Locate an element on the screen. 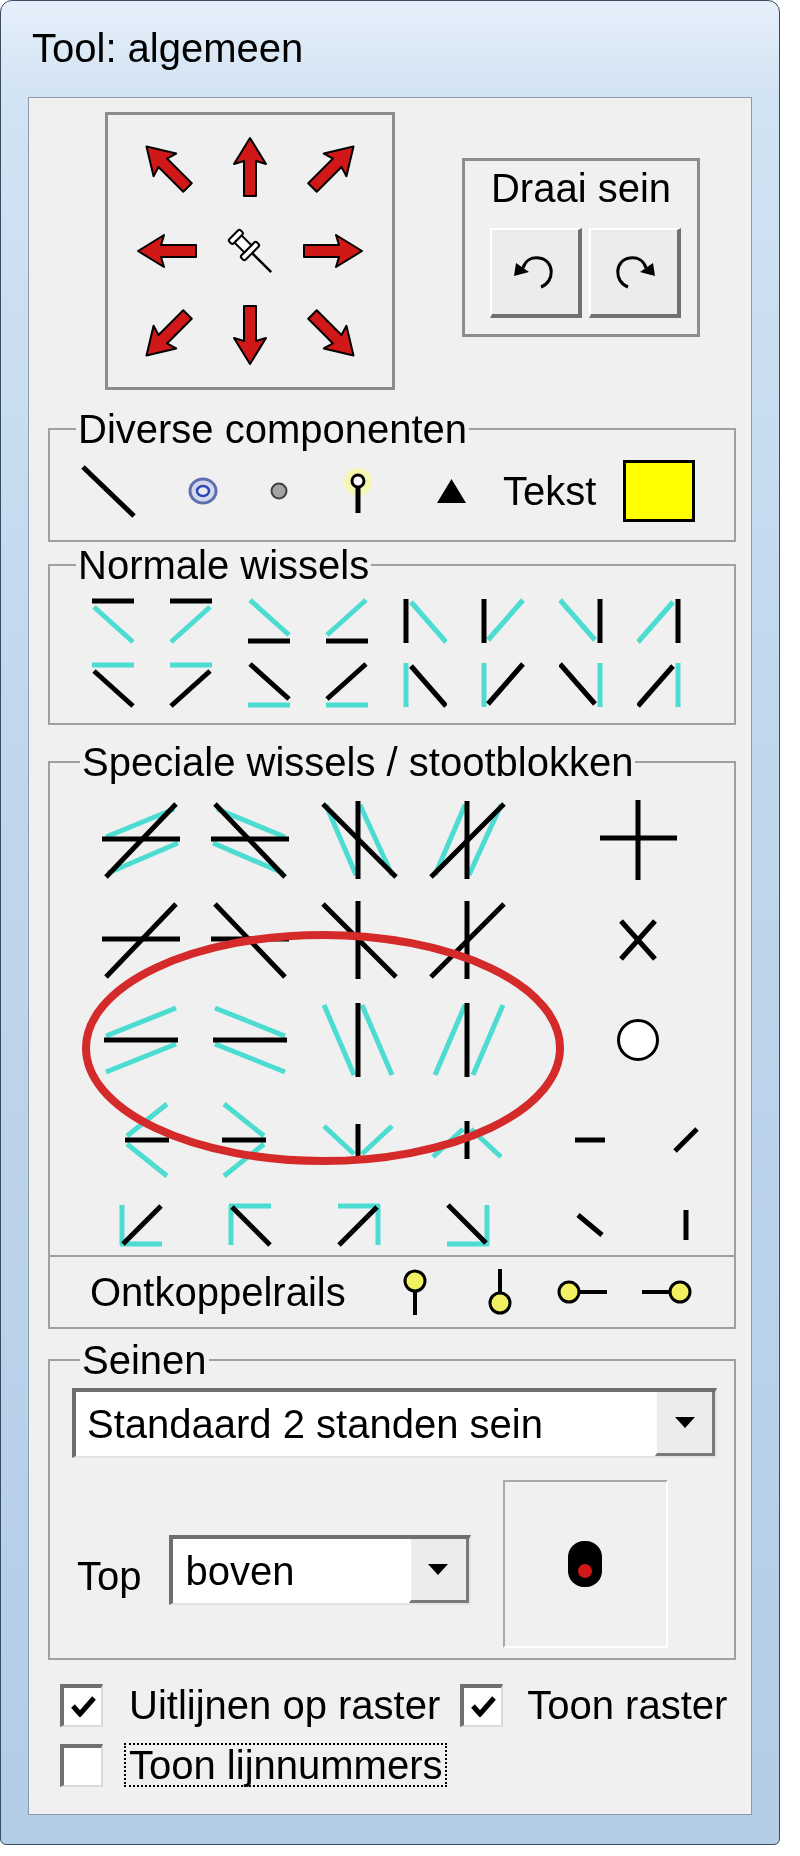 The width and height of the screenshot is (800, 1856). diagonal-line-icon is located at coordinates (108, 491).